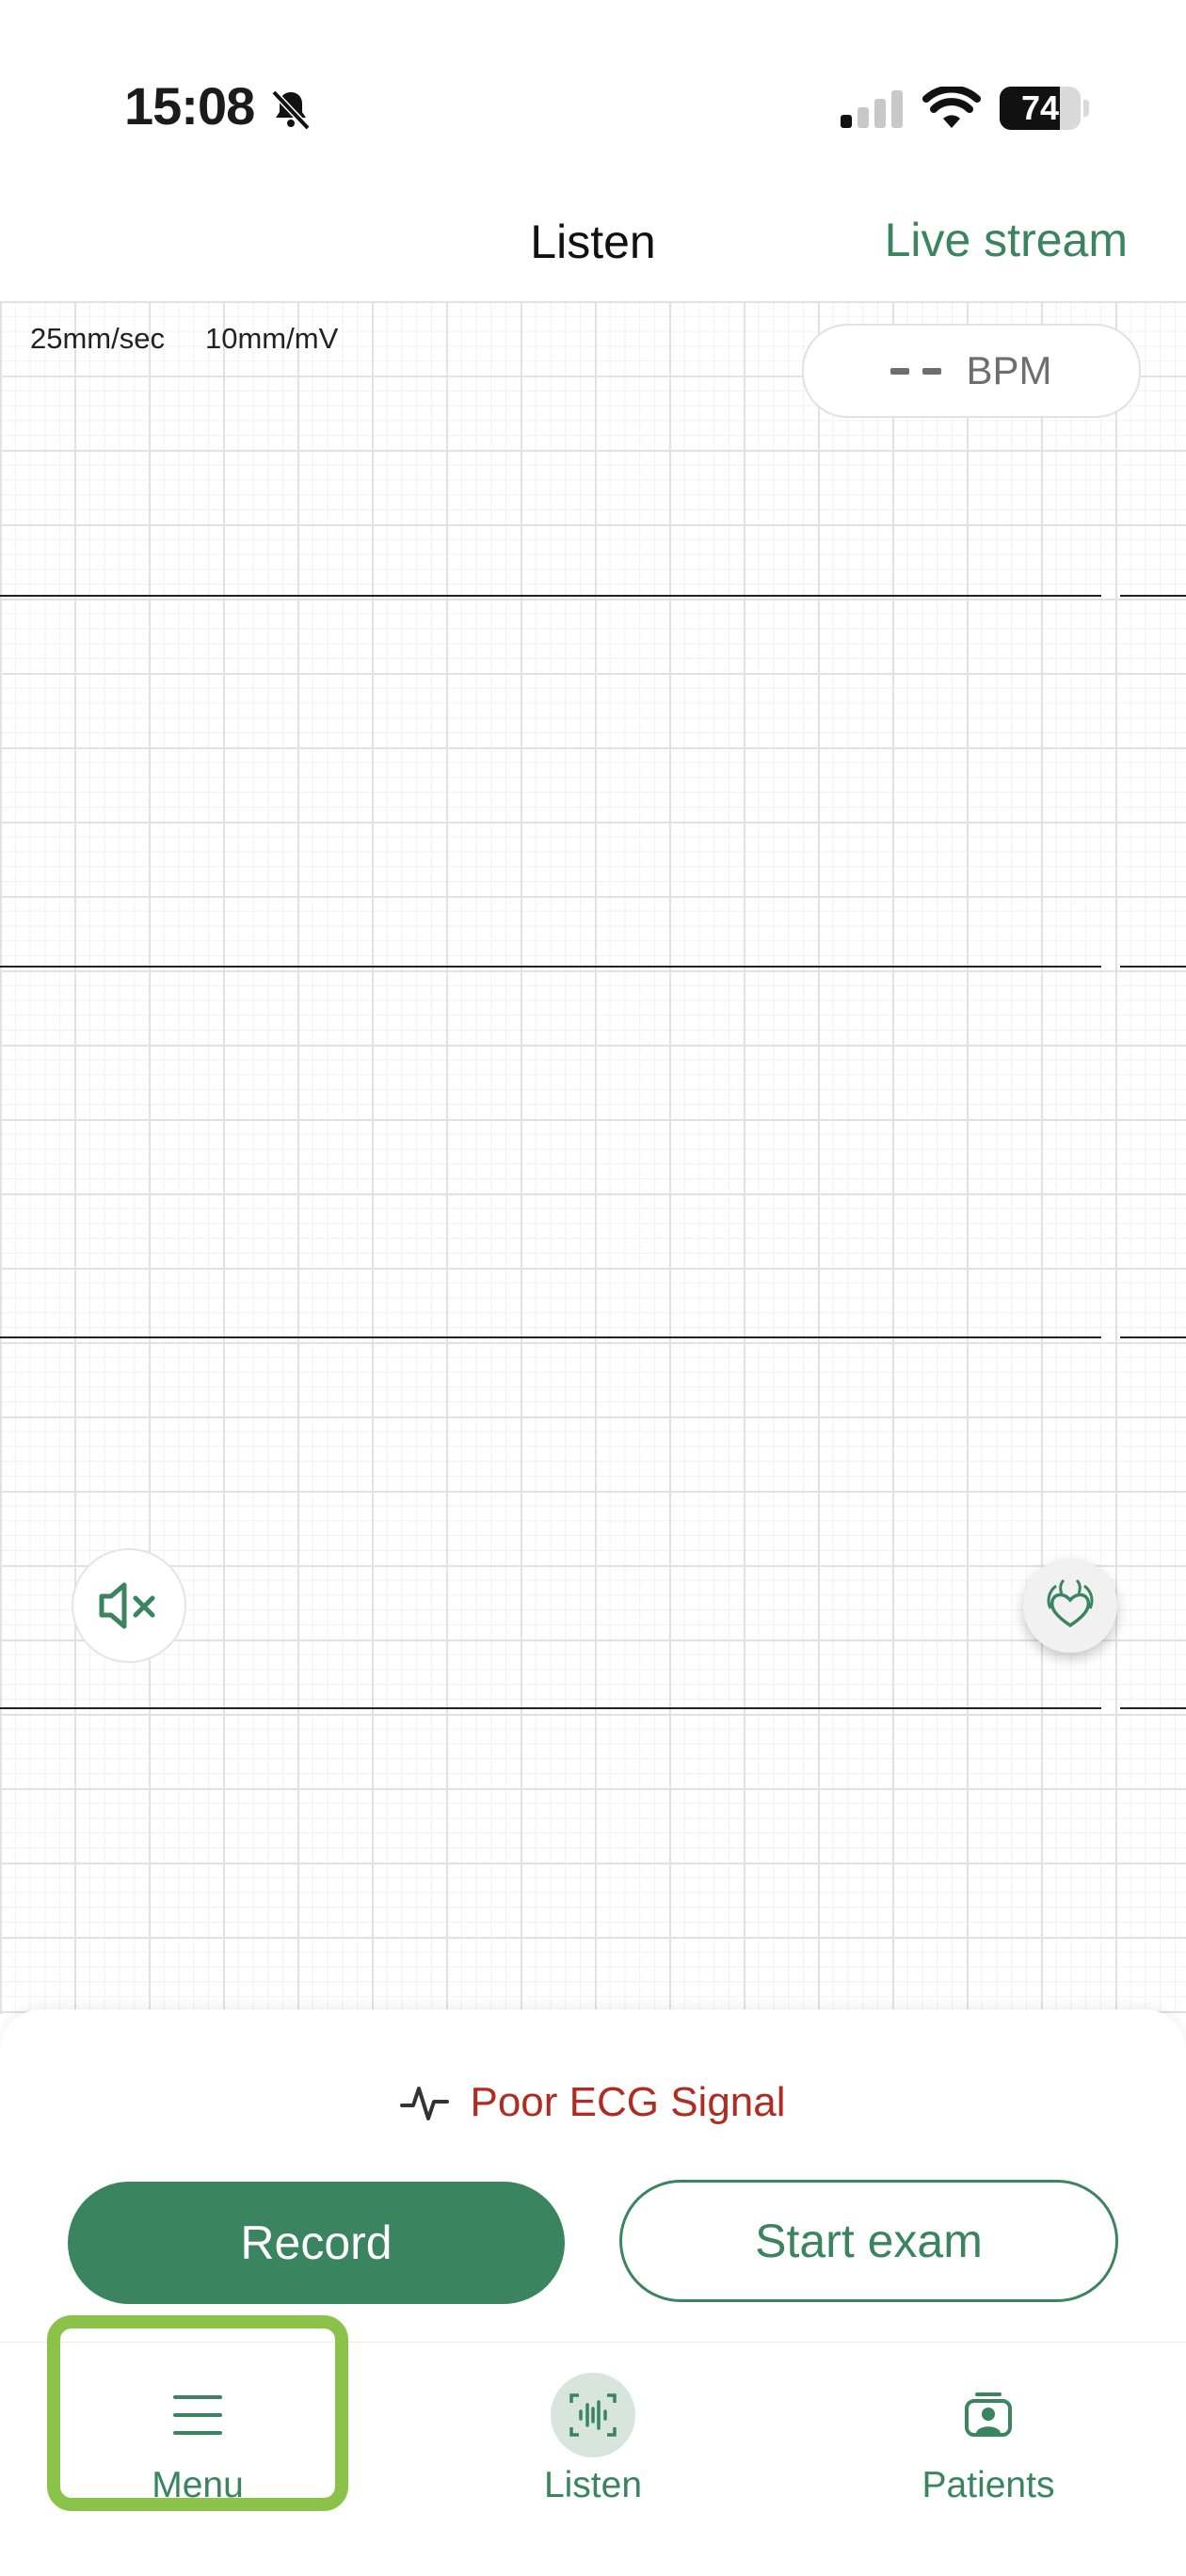 The width and height of the screenshot is (1186, 2576). I want to click on tab-listen-label: Listen, so click(593, 2485).